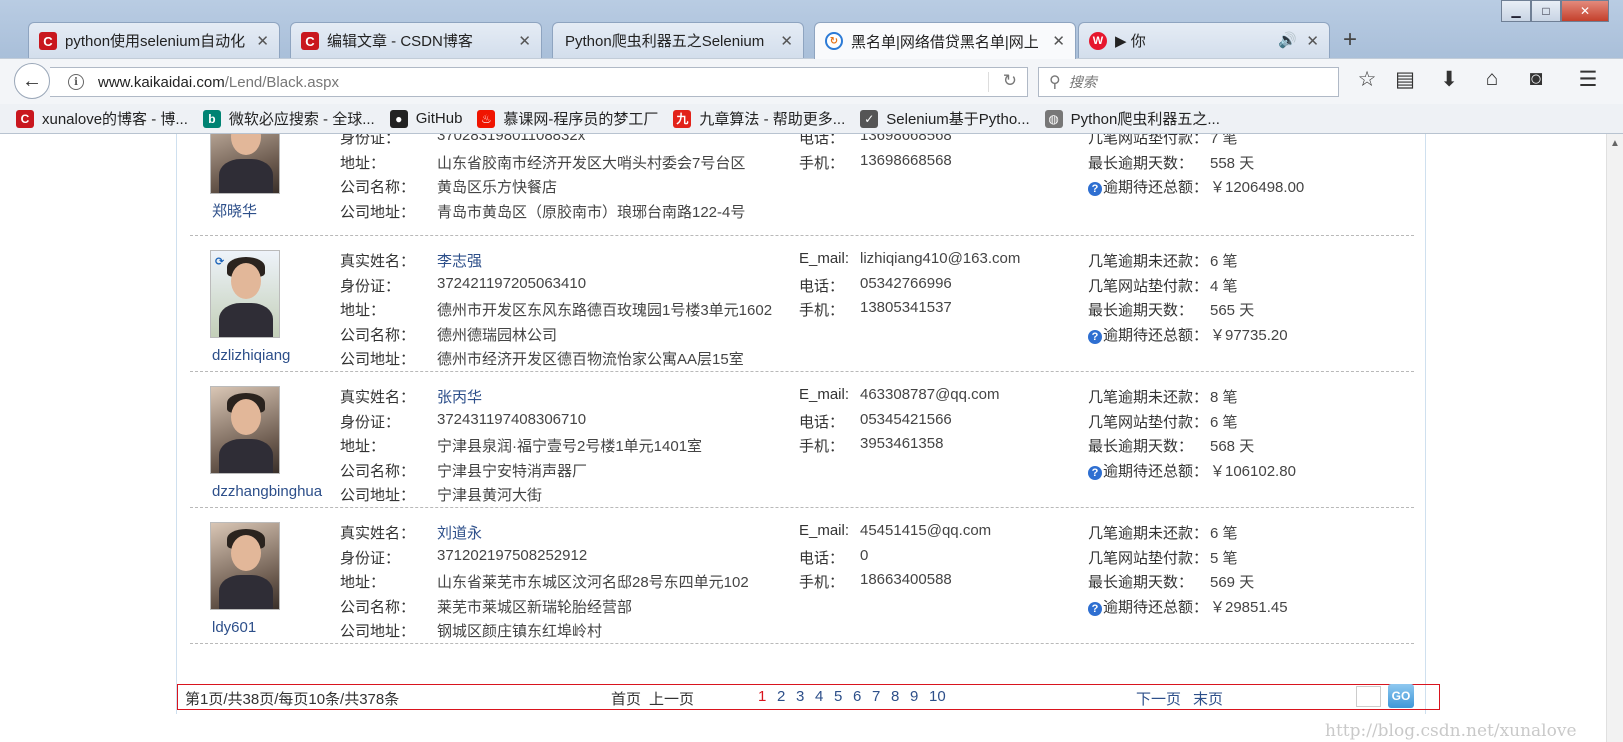 This screenshot has width=1623, height=742. I want to click on scroll-up-icon: ▲, so click(1615, 143).